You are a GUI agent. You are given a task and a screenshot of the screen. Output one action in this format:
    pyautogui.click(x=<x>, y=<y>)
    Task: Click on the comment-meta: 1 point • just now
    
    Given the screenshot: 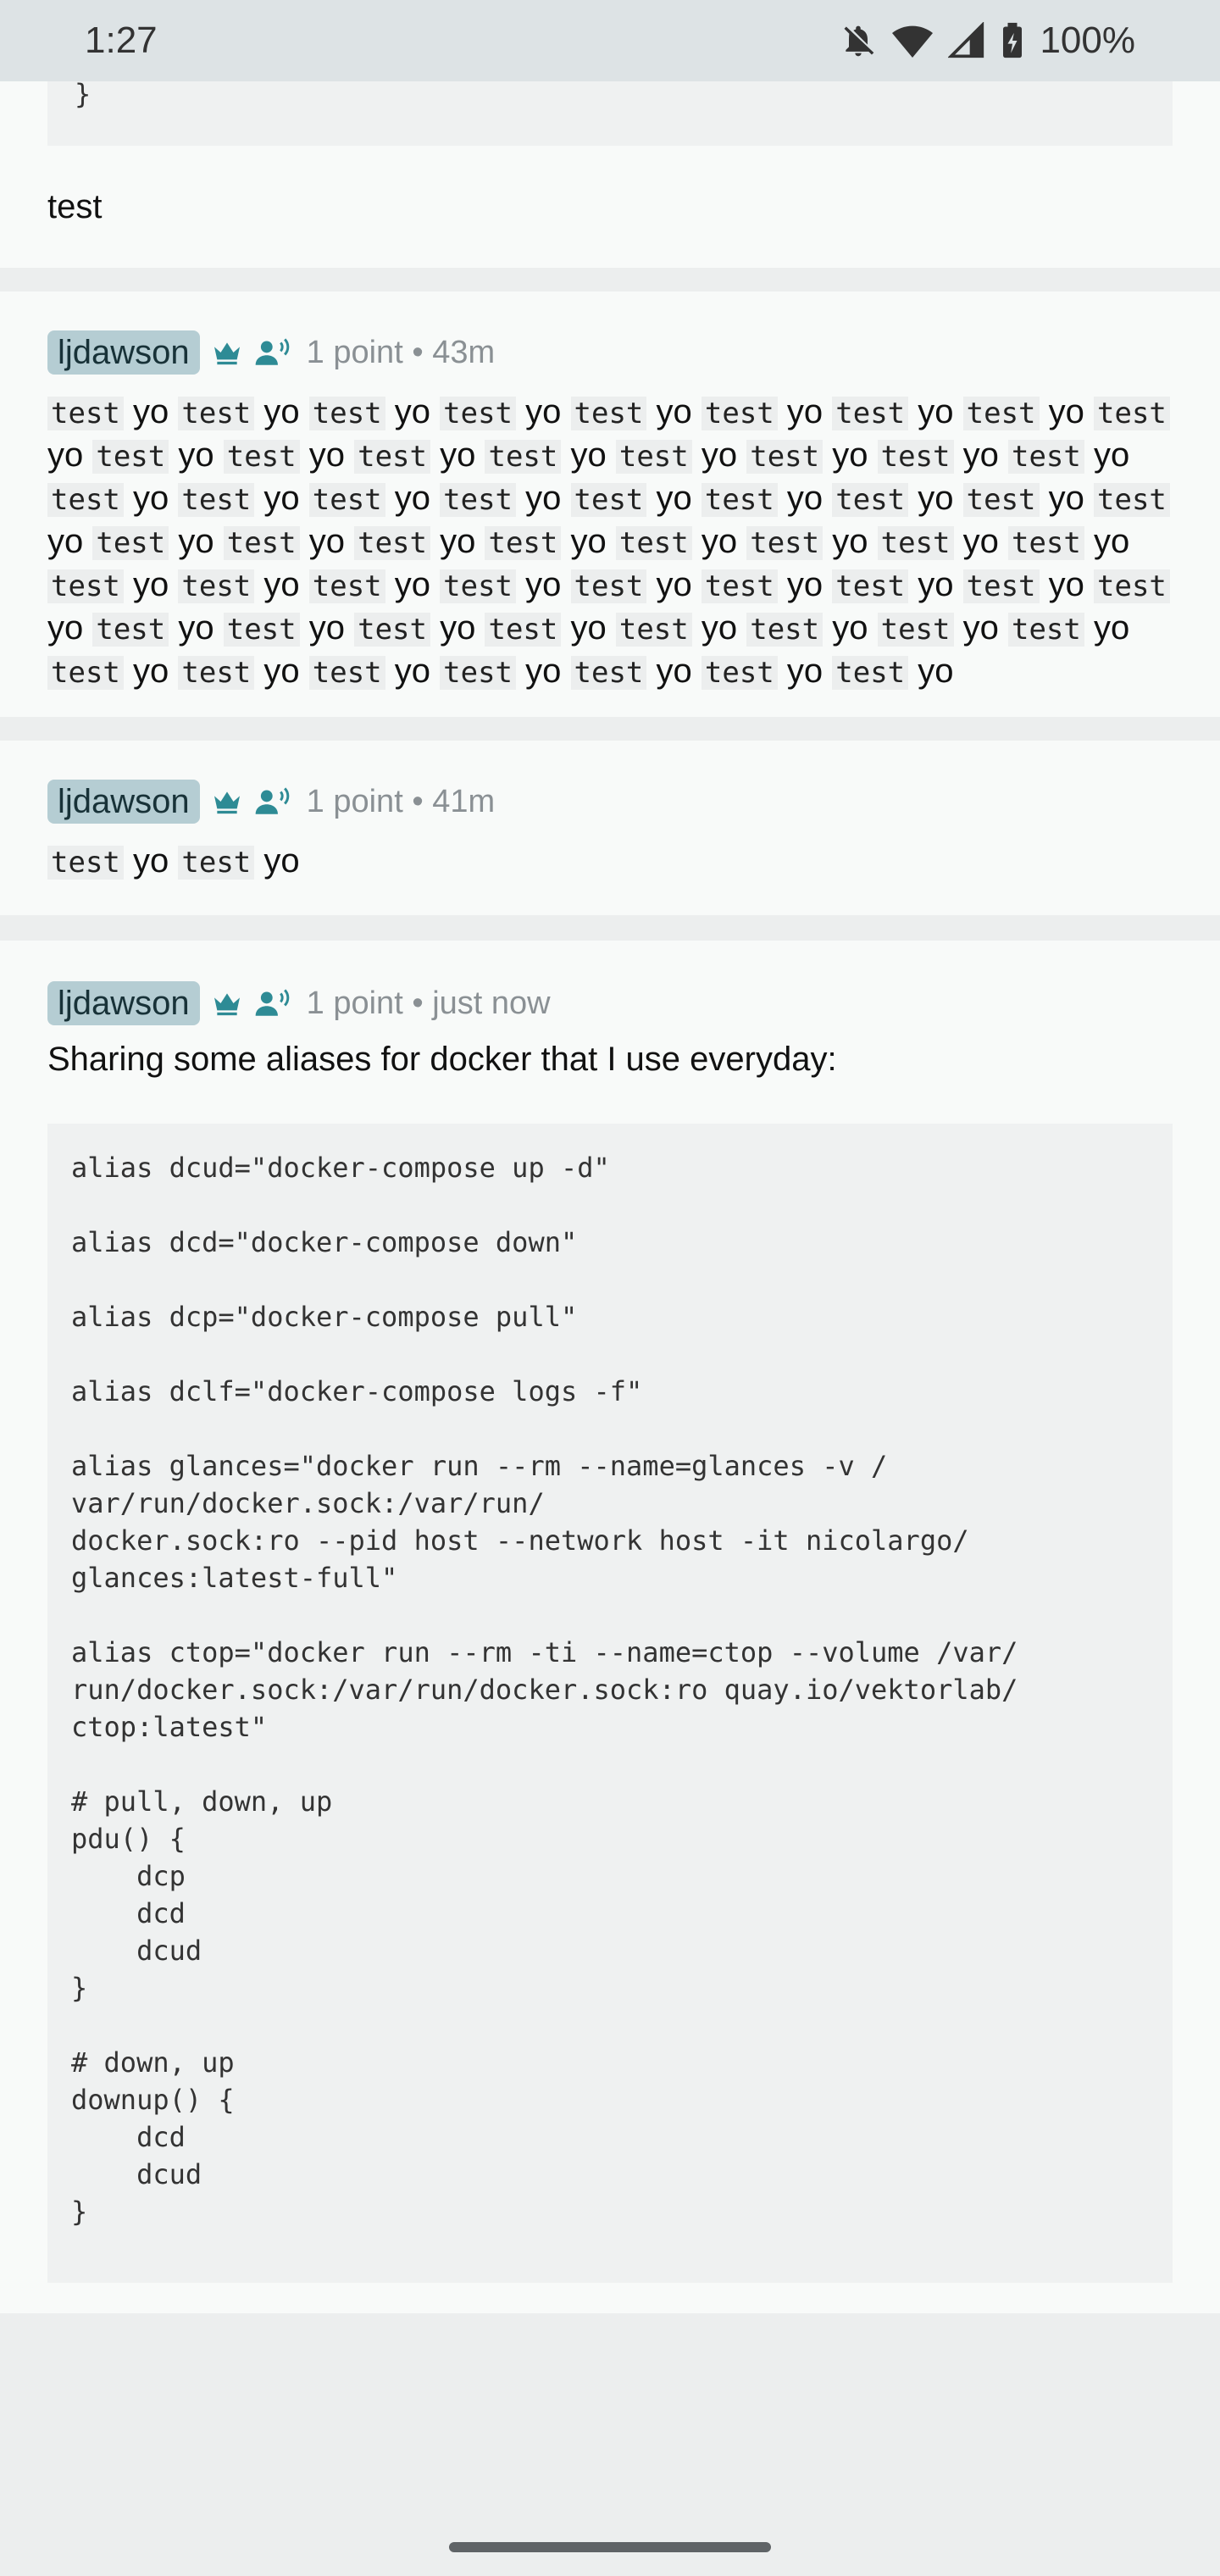 What is the action you would take?
    pyautogui.click(x=429, y=1003)
    